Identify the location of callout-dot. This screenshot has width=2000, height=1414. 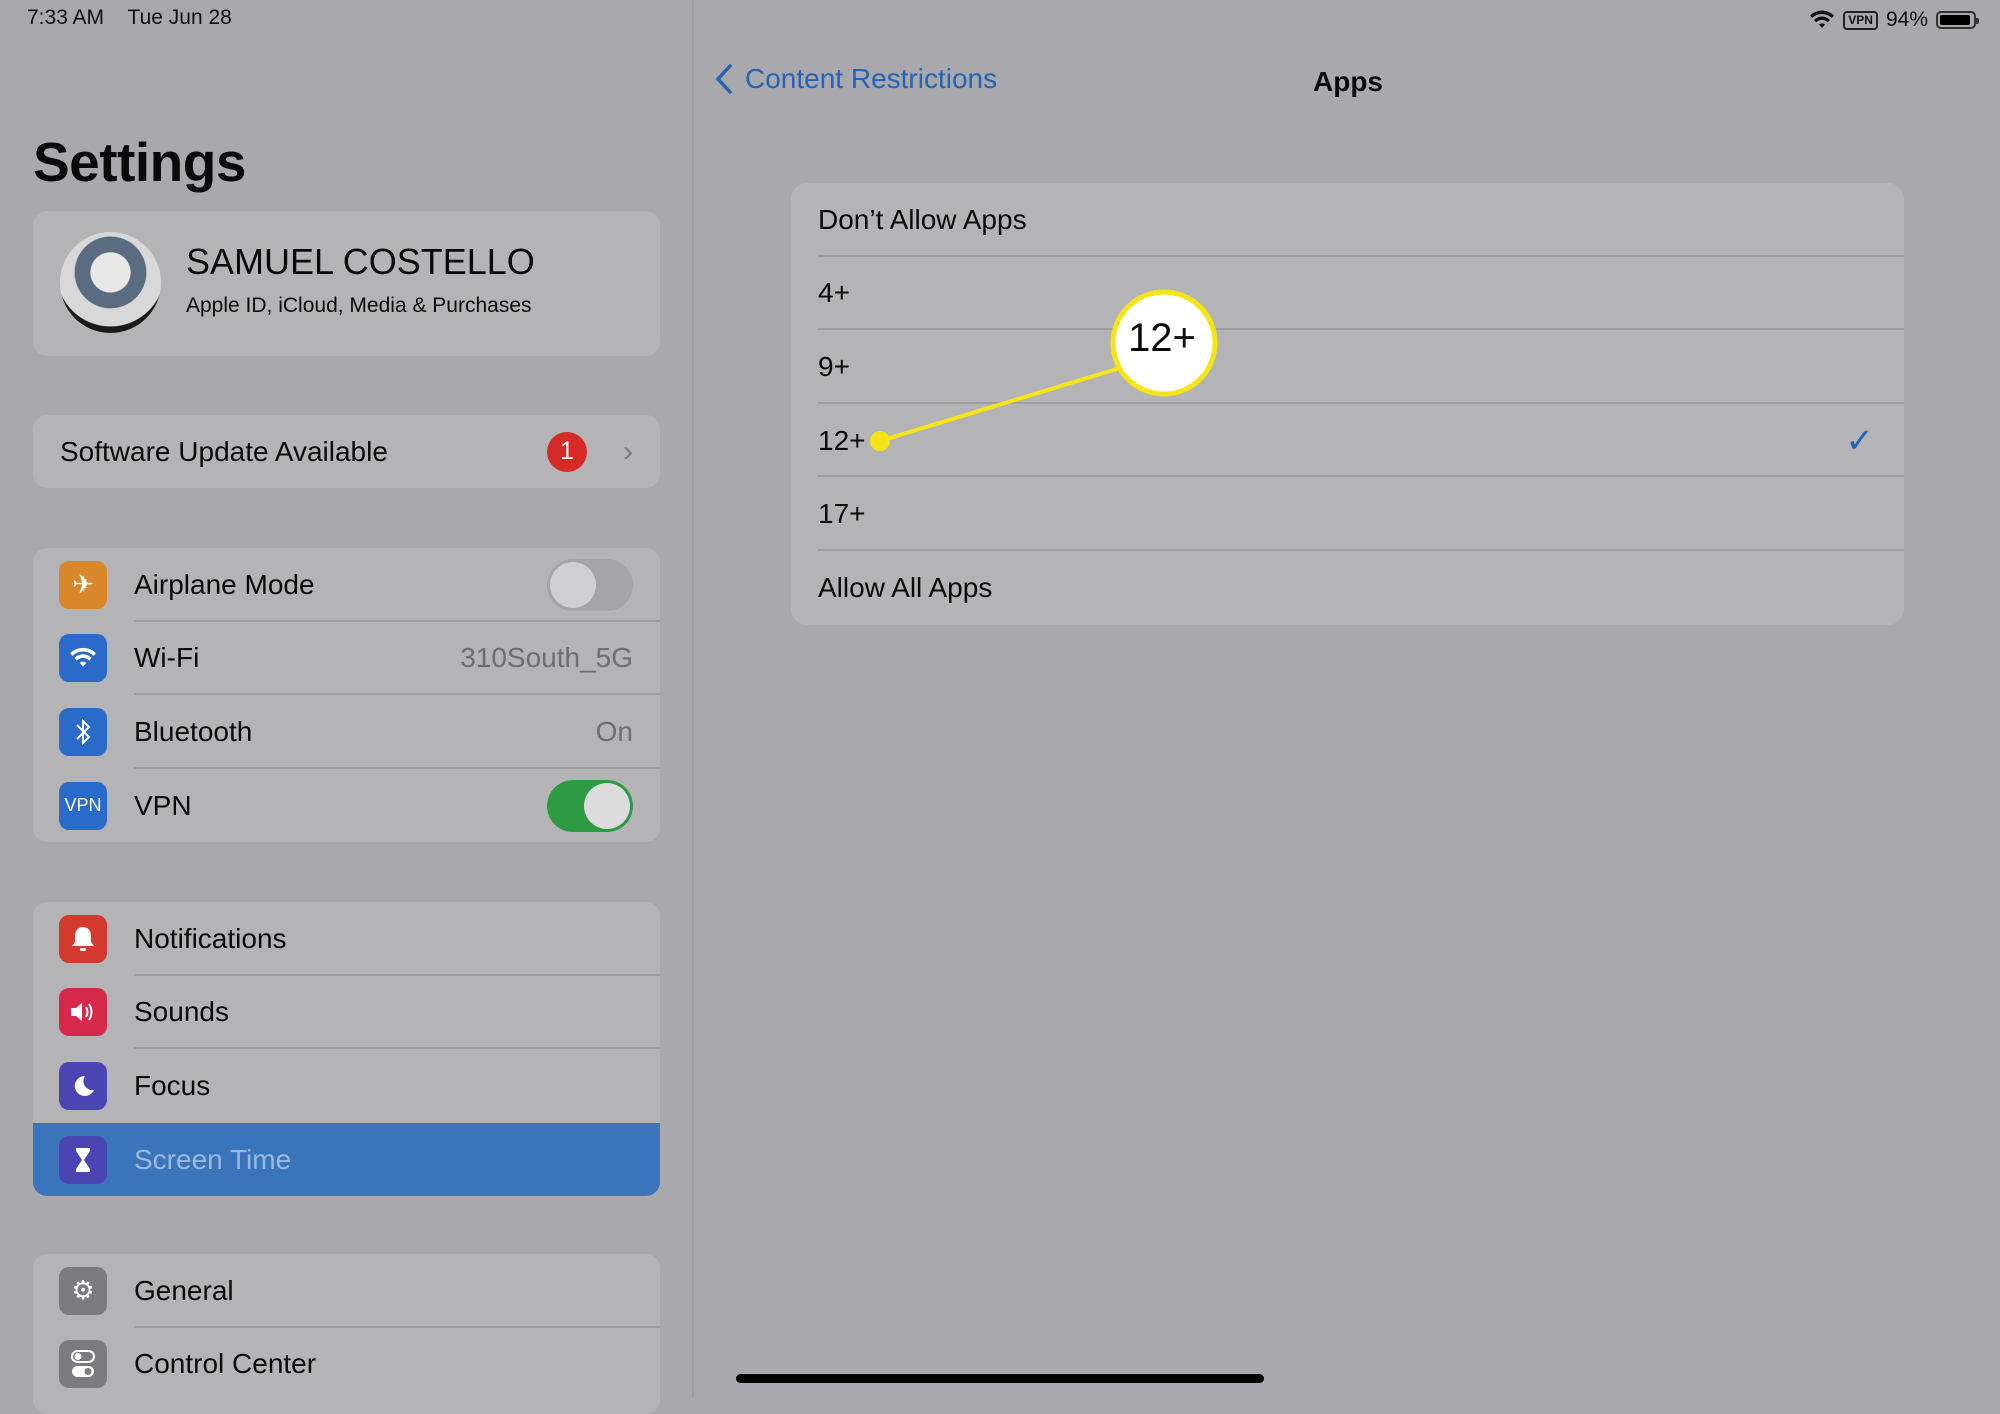
(880, 441).